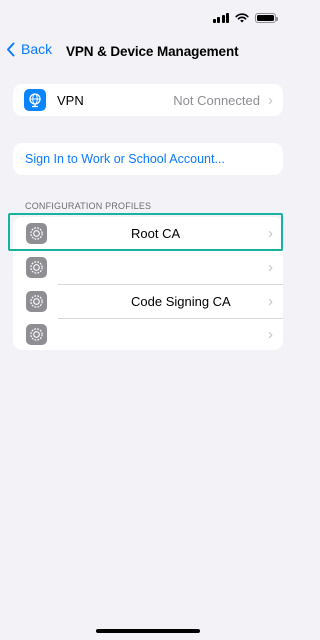 This screenshot has height=640, width=320. What do you see at coordinates (148, 267) in the screenshot?
I see `profile-row-2: ›` at bounding box center [148, 267].